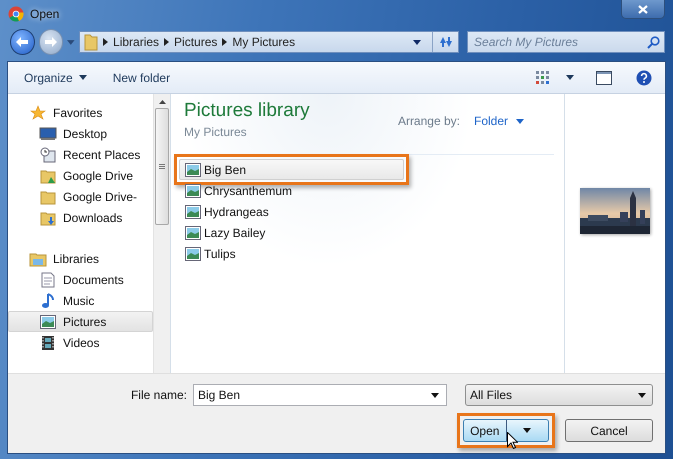 This screenshot has height=459, width=673. What do you see at coordinates (566, 42) in the screenshot?
I see `search-field: Search My Pictures` at bounding box center [566, 42].